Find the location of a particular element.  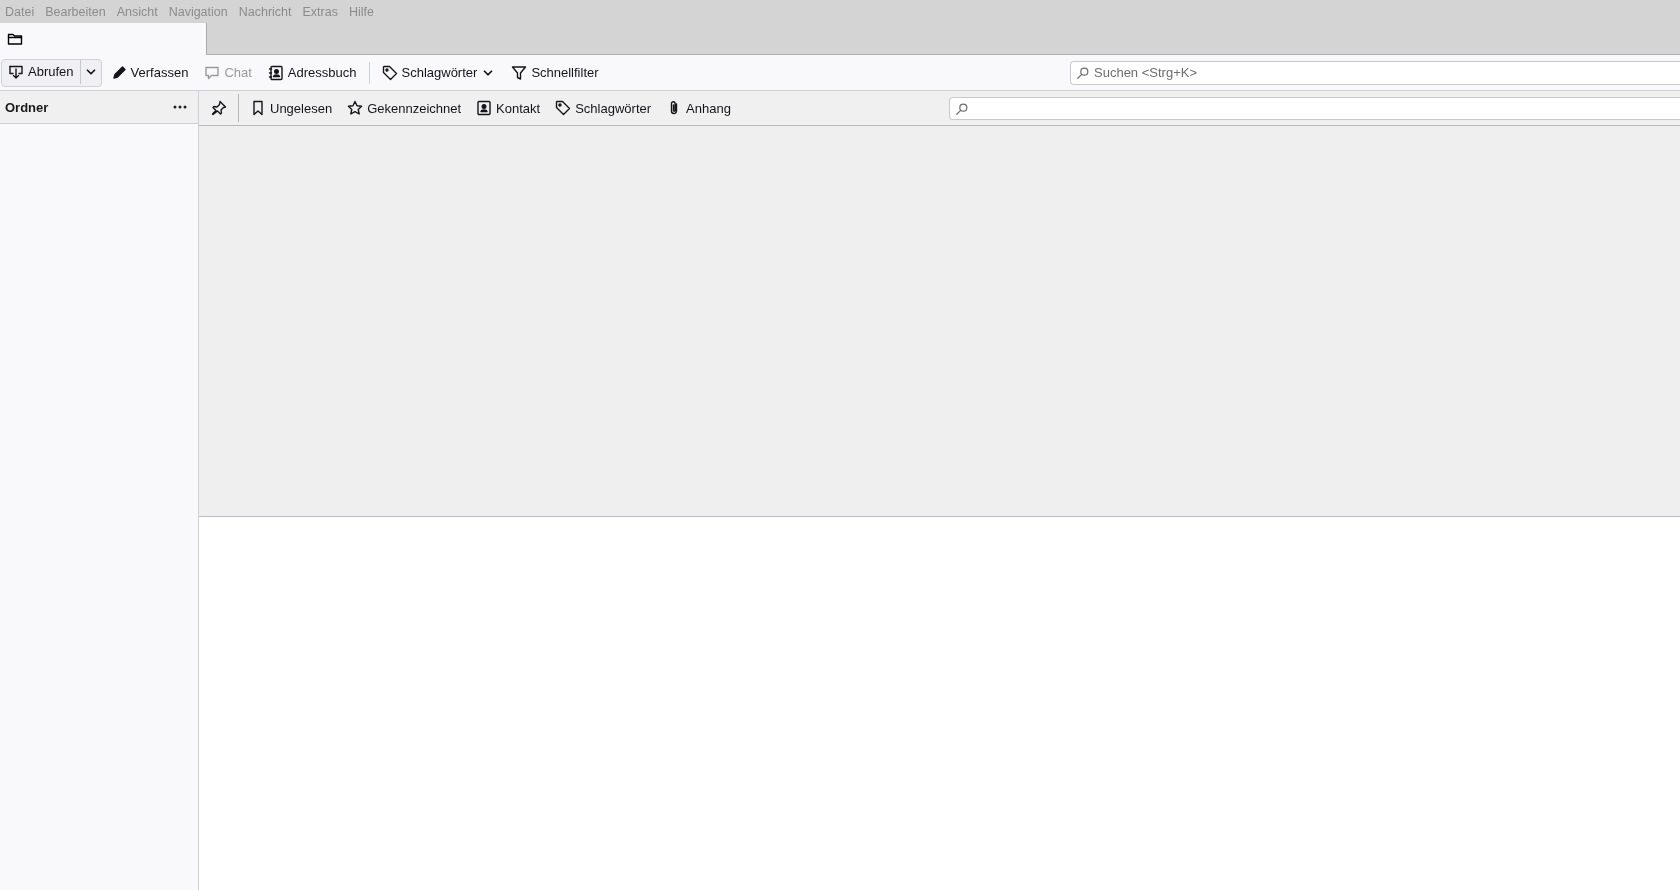

tags-button: Schlagwörter is located at coordinates (438, 72).